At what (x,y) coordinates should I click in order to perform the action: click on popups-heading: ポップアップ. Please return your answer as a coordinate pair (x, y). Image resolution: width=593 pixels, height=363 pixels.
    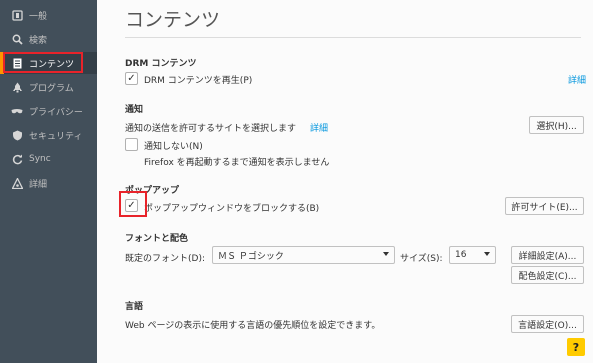
    Looking at the image, I should click on (152, 191).